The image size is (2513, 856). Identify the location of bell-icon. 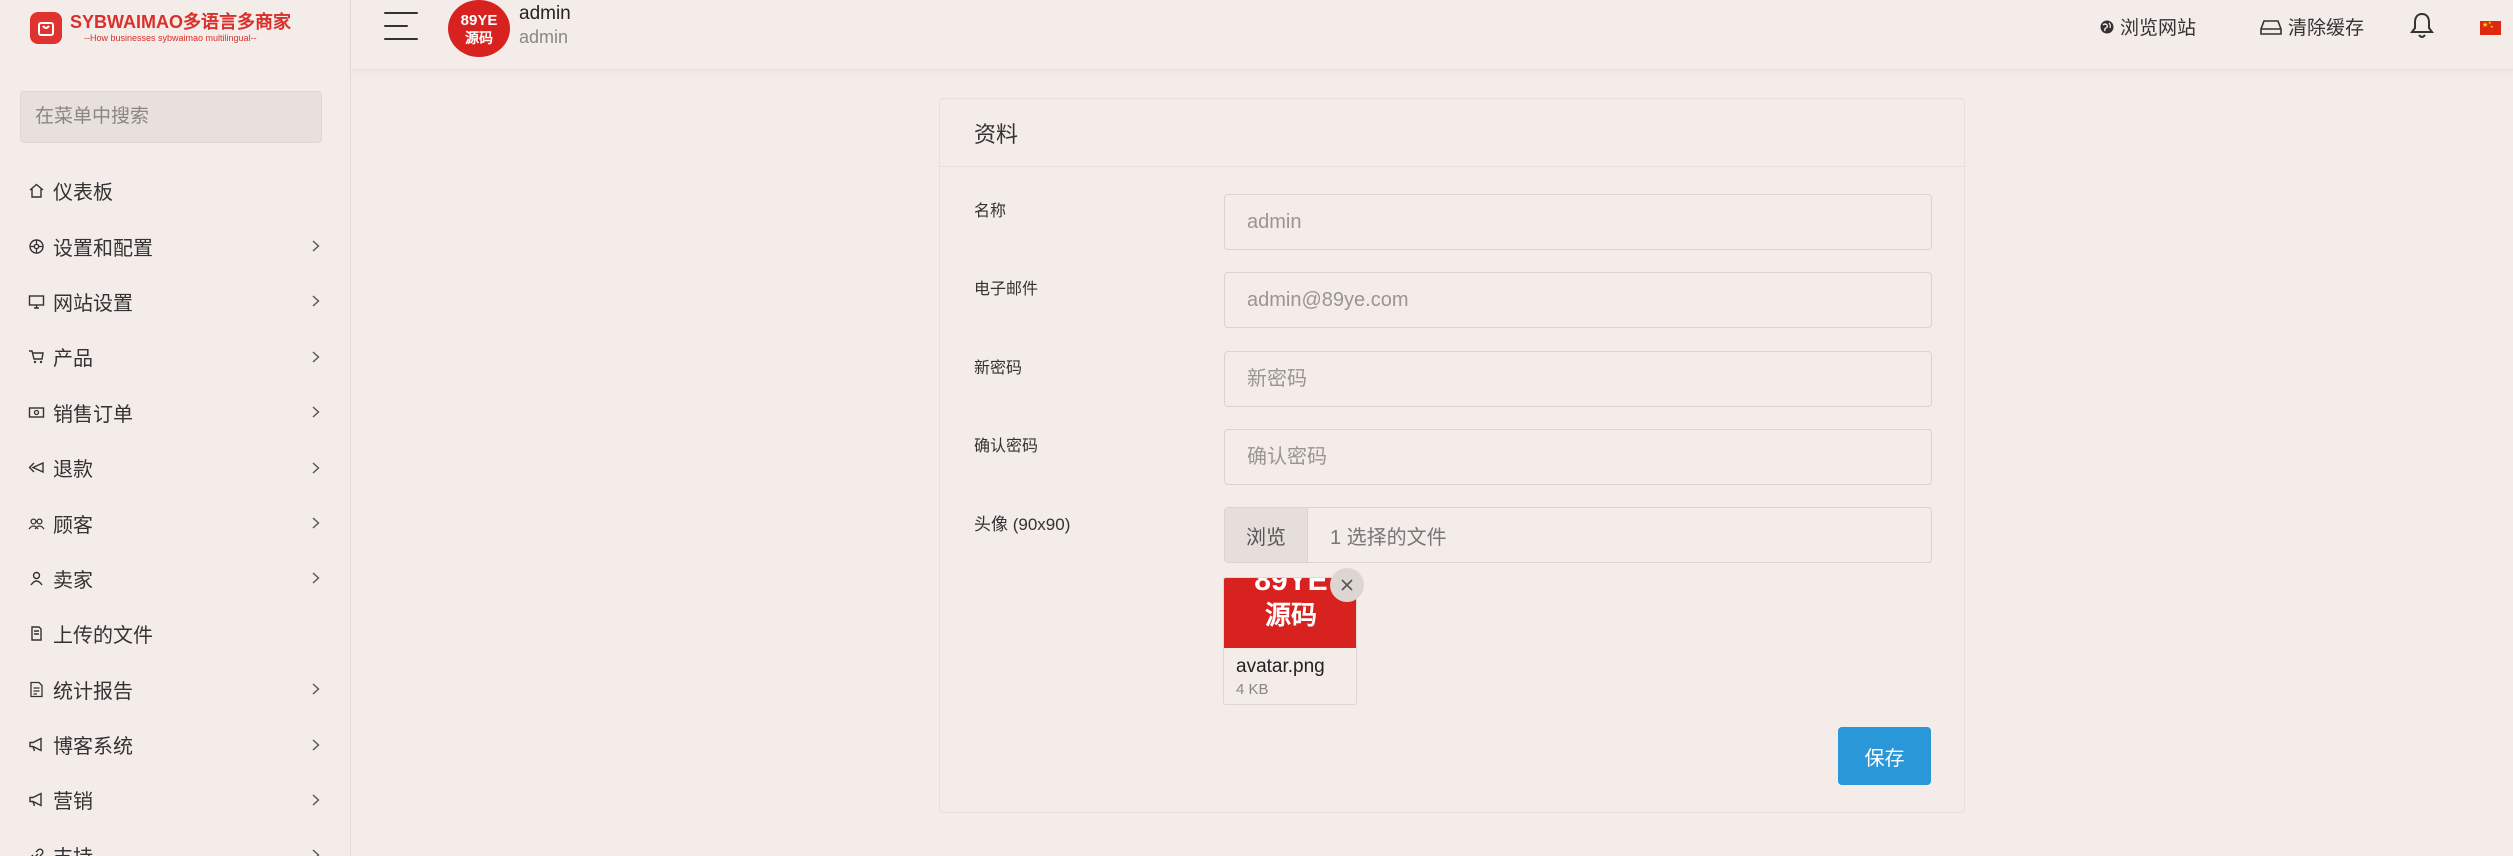
(2422, 25).